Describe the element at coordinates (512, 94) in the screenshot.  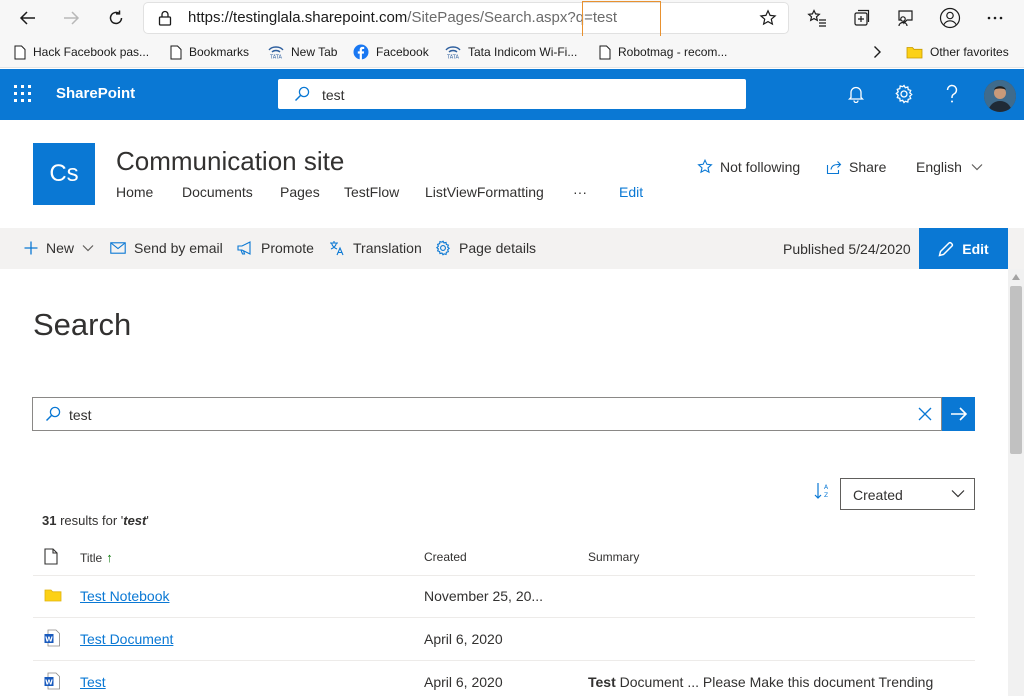
I see `suite-search-box: test` at that location.